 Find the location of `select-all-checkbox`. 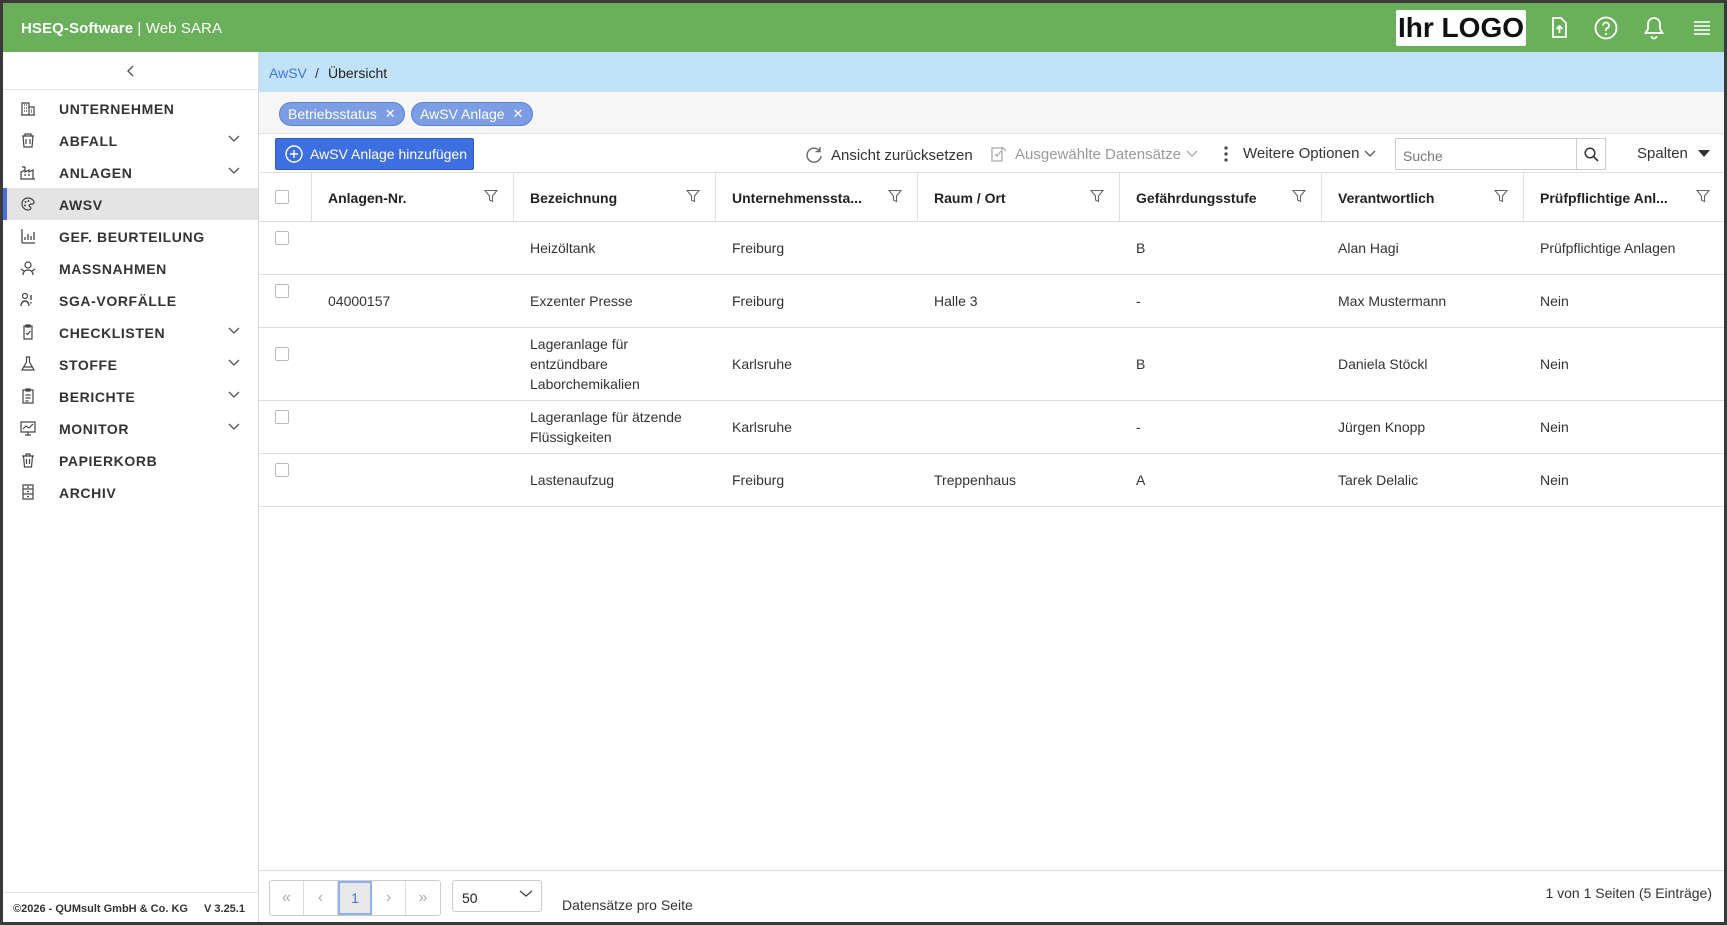

select-all-checkbox is located at coordinates (282, 197).